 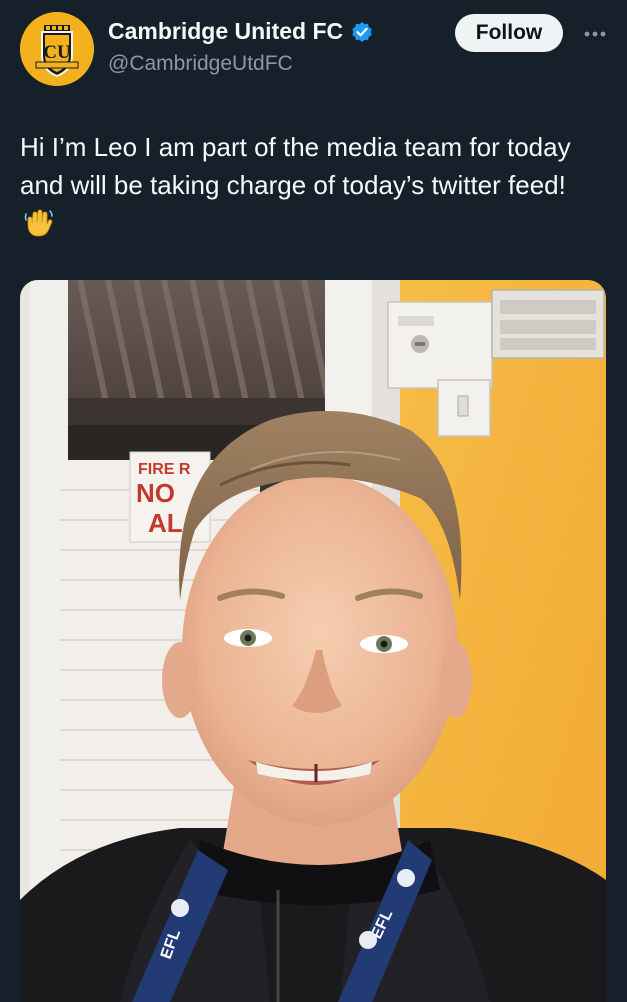 I want to click on sign-line-1: FIRE R, so click(x=164, y=469).